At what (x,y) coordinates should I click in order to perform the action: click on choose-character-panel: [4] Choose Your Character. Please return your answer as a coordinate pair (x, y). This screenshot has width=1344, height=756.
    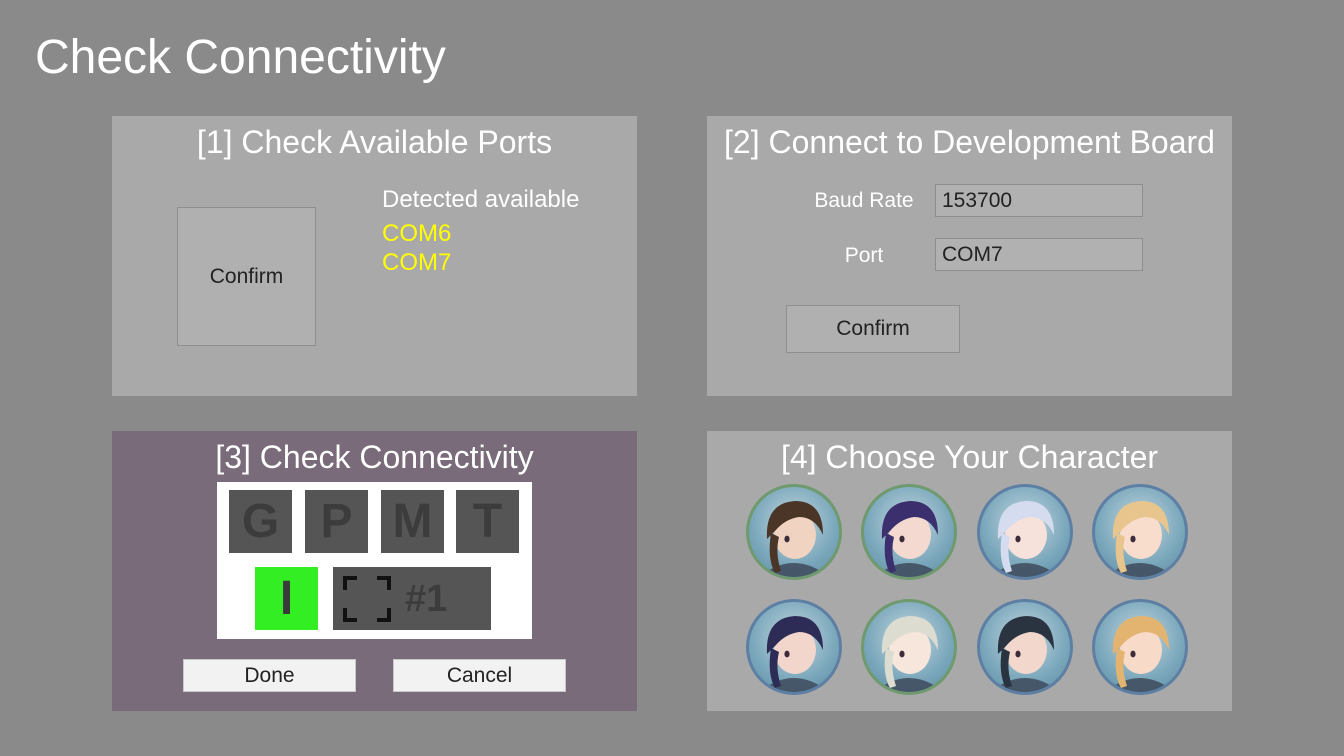
    Looking at the image, I should click on (969, 571).